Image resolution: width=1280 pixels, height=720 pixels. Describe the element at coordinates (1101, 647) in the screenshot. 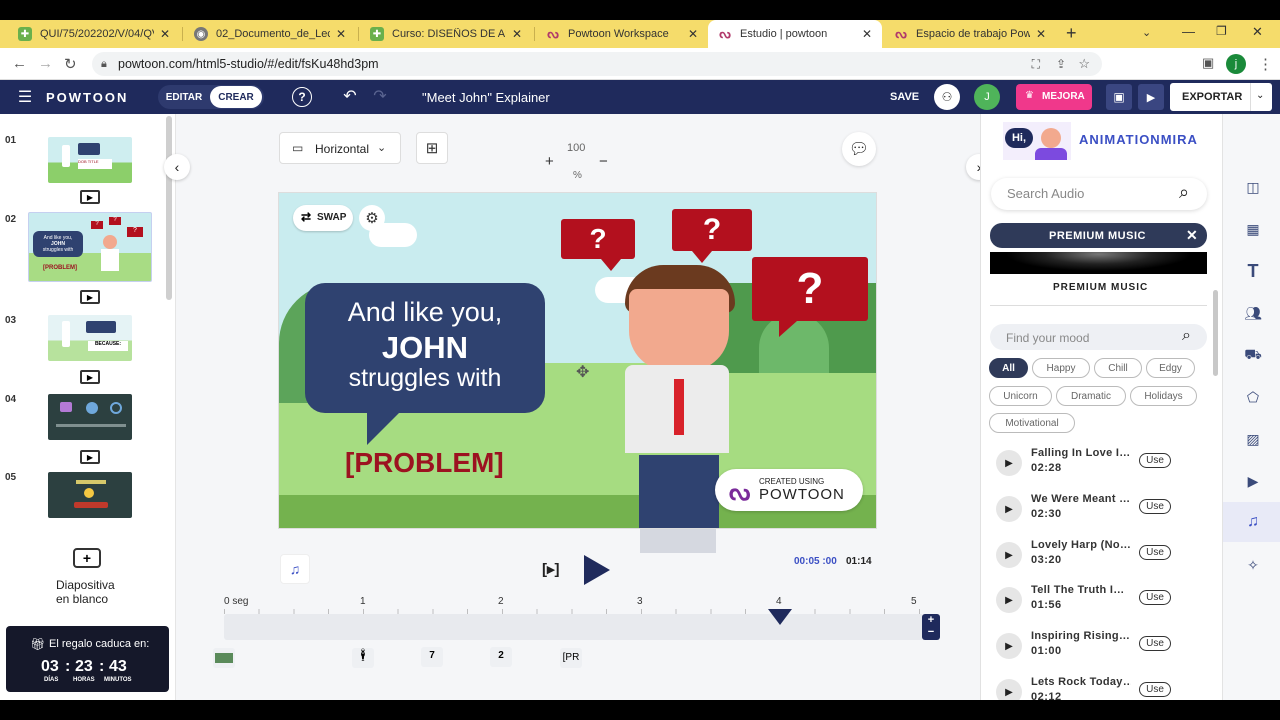

I see `track-item: ▶ Inspiring Rising… 01:00 Use` at that location.